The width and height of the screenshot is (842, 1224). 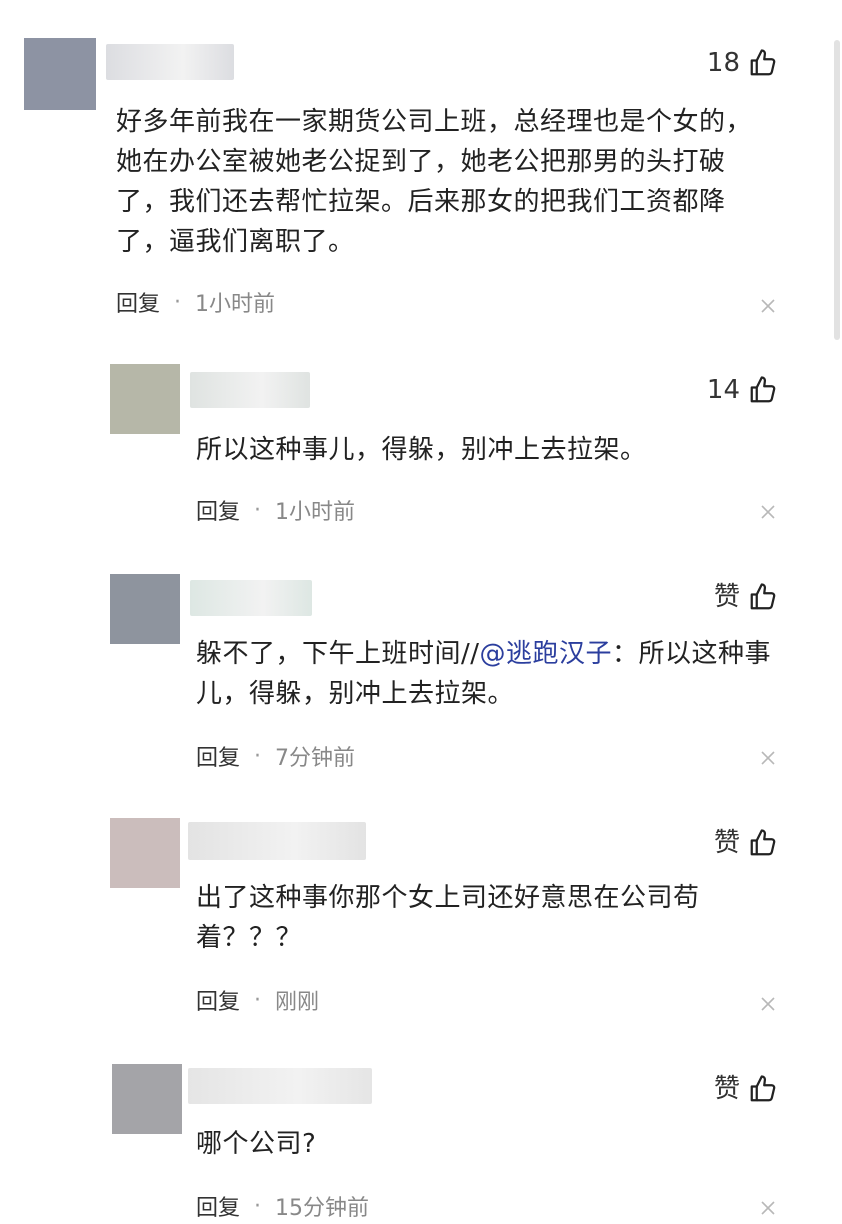 What do you see at coordinates (746, 1089) in the screenshot?
I see `like-button: 赞` at bounding box center [746, 1089].